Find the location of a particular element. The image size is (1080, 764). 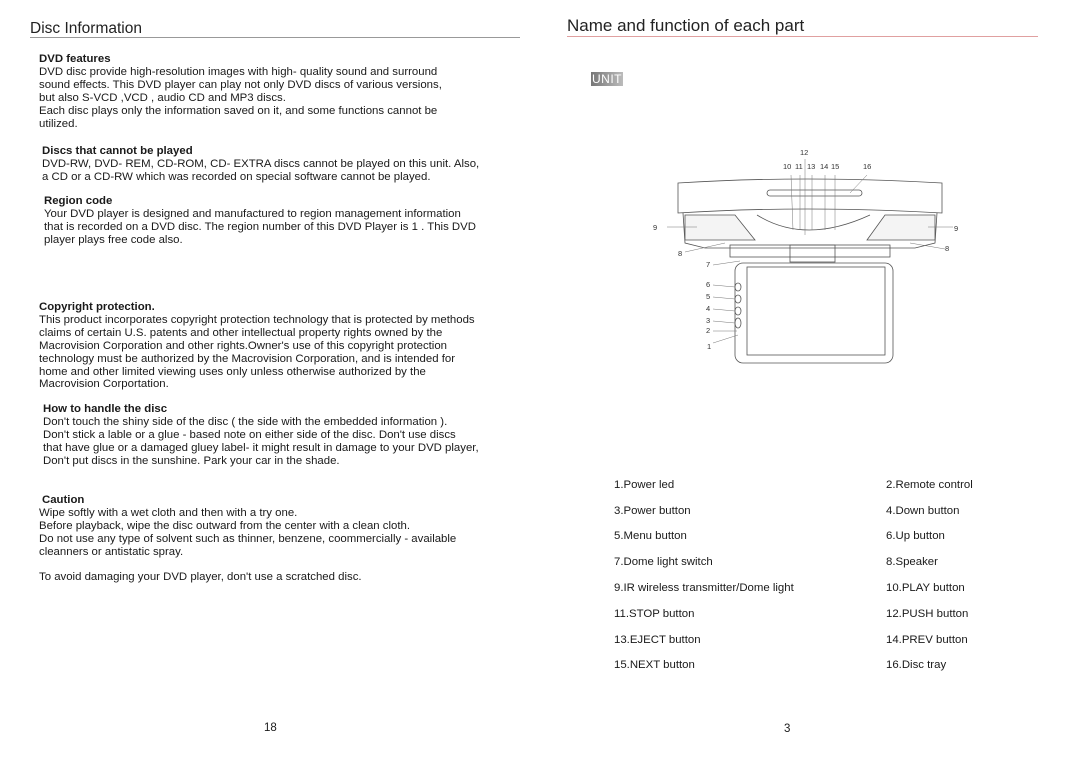

part-item: 14.PREV button is located at coordinates (927, 639).